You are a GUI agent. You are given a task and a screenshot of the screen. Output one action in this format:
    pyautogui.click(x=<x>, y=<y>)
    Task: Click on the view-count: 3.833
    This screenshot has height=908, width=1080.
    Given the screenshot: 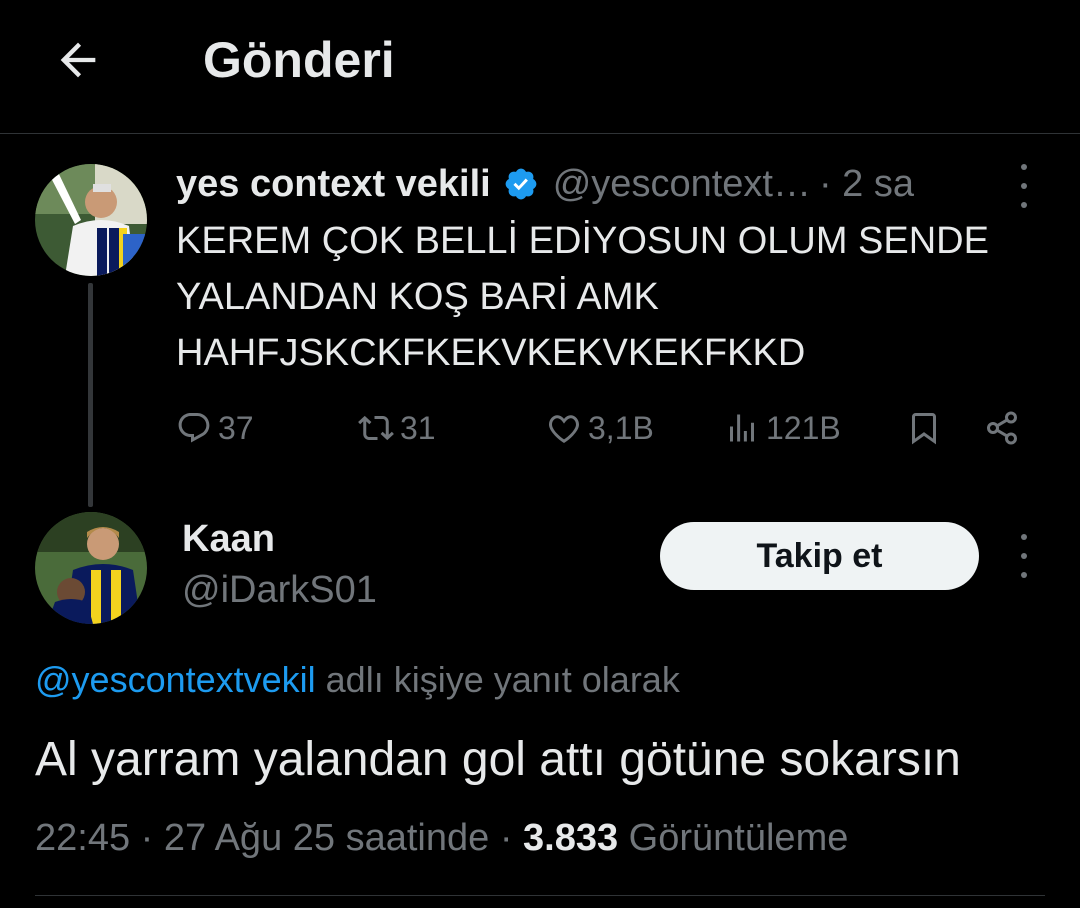 What is the action you would take?
    pyautogui.click(x=570, y=838)
    